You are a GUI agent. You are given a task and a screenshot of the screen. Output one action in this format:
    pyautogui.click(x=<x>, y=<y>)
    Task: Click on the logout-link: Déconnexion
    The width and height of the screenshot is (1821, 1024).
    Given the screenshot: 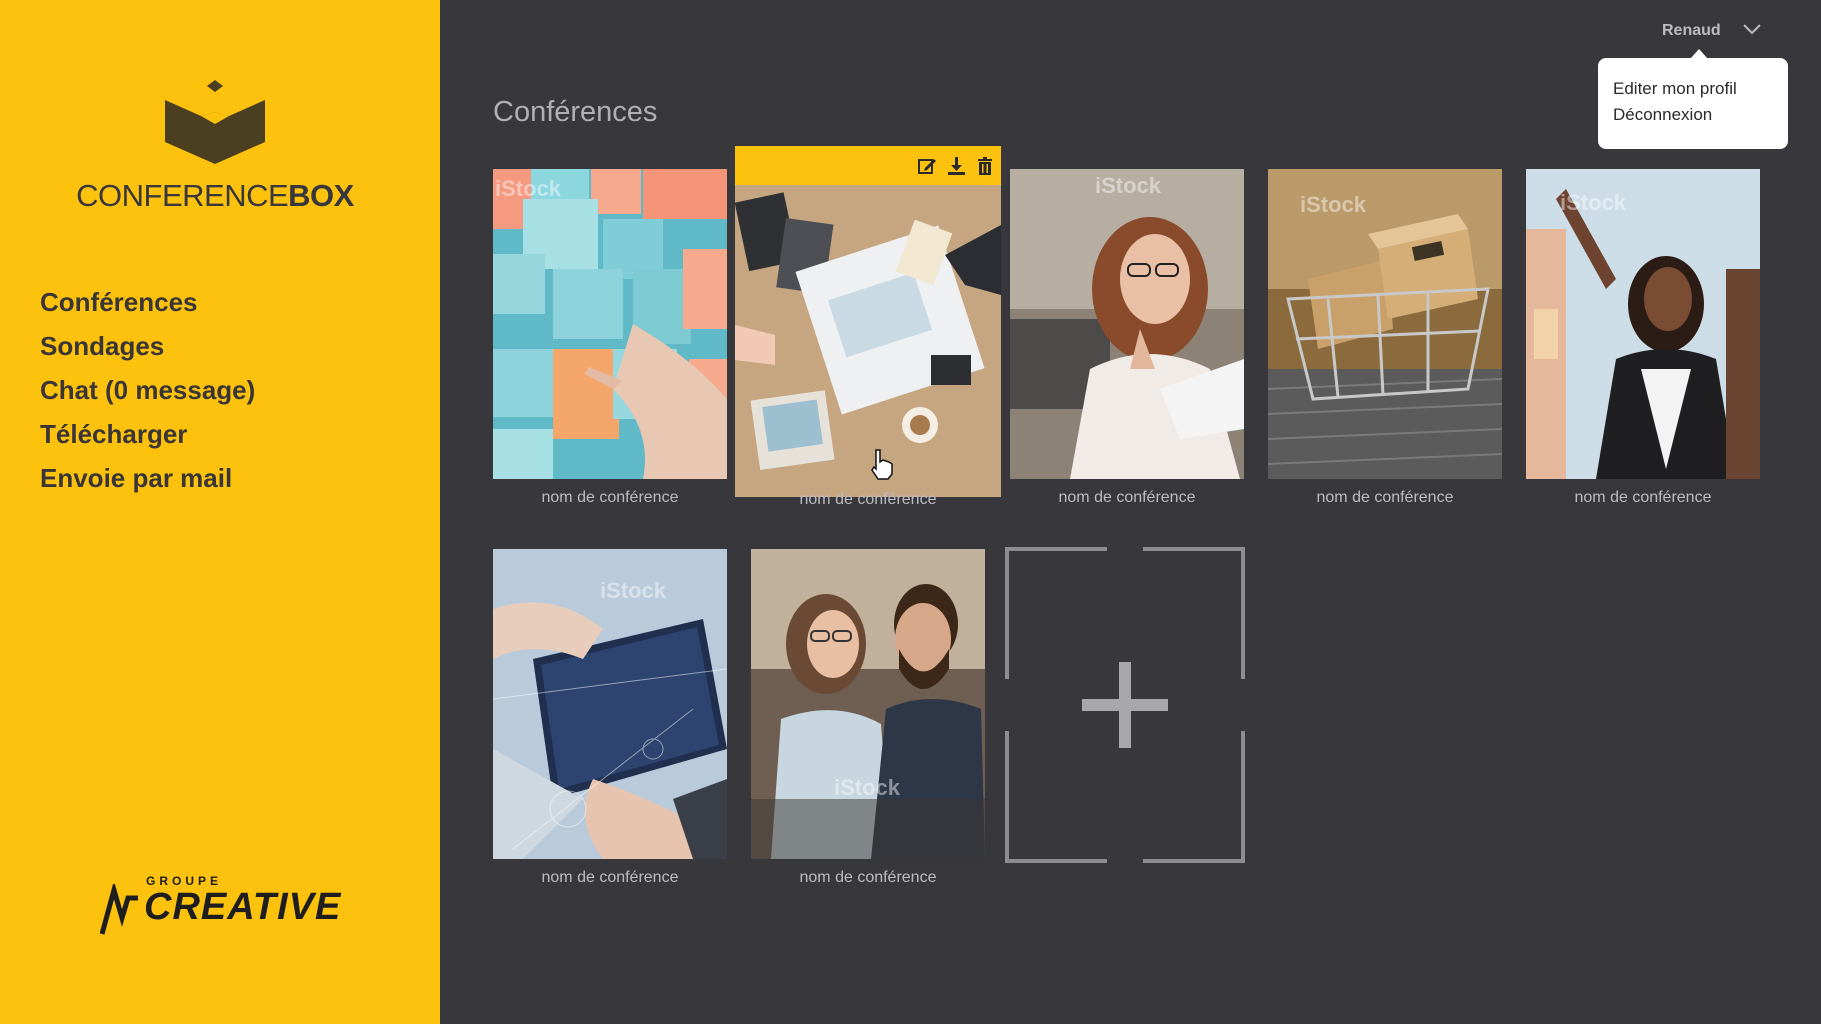 What is the action you would take?
    pyautogui.click(x=1700, y=115)
    